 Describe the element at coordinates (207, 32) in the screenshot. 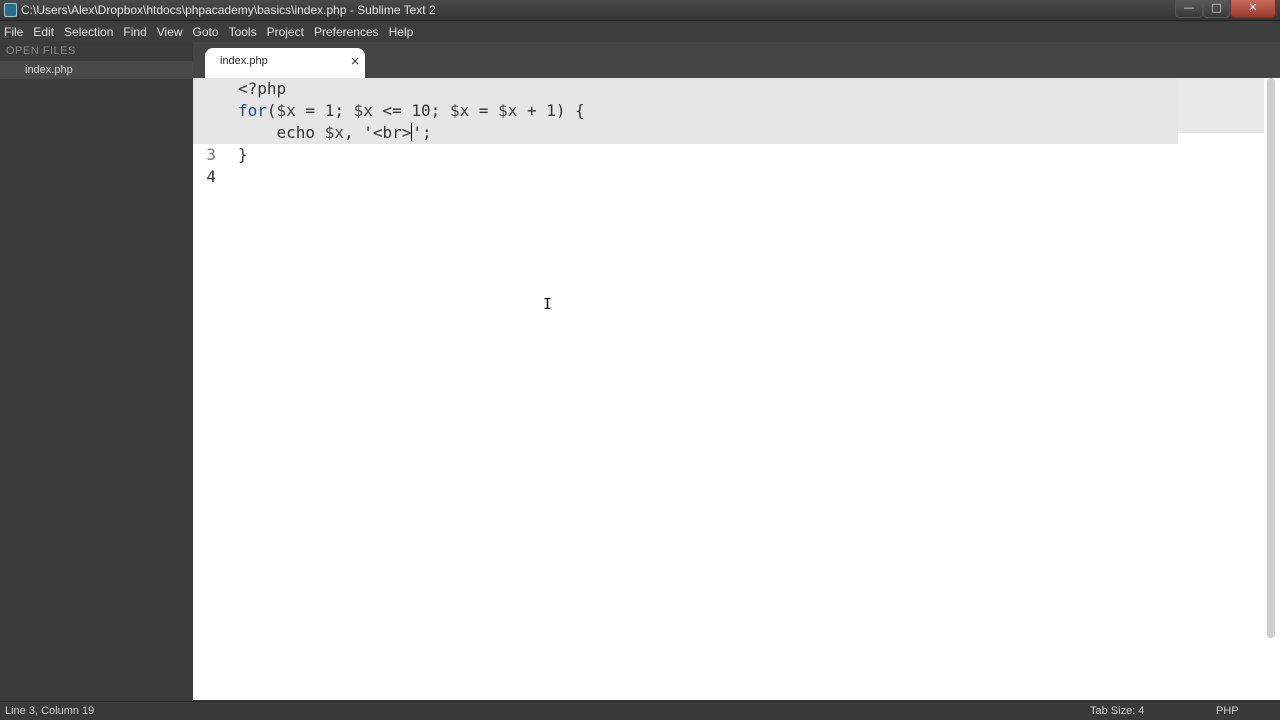

I see `menu-goto: Goto` at that location.